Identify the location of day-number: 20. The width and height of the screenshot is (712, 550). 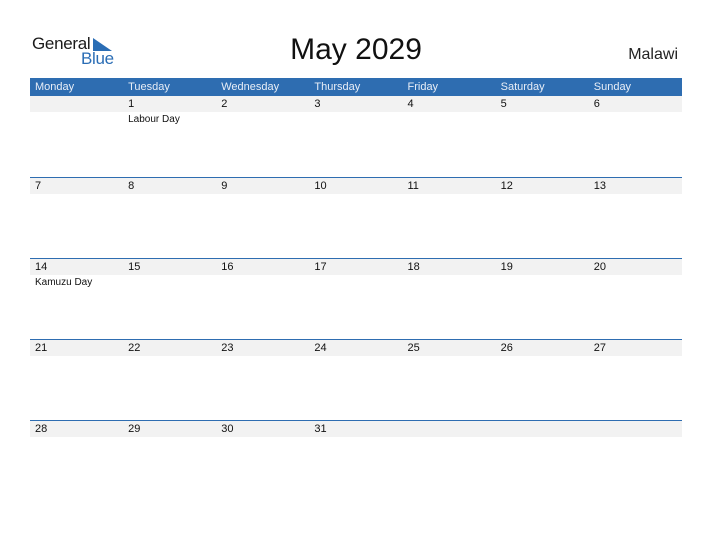
(599, 267).